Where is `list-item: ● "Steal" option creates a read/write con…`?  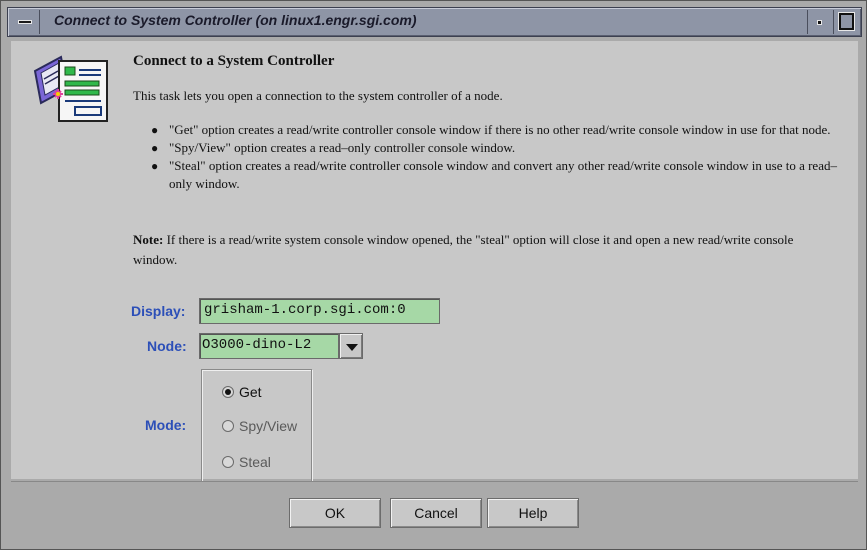 list-item: ● "Steal" option creates a read/write con… is located at coordinates (494, 174).